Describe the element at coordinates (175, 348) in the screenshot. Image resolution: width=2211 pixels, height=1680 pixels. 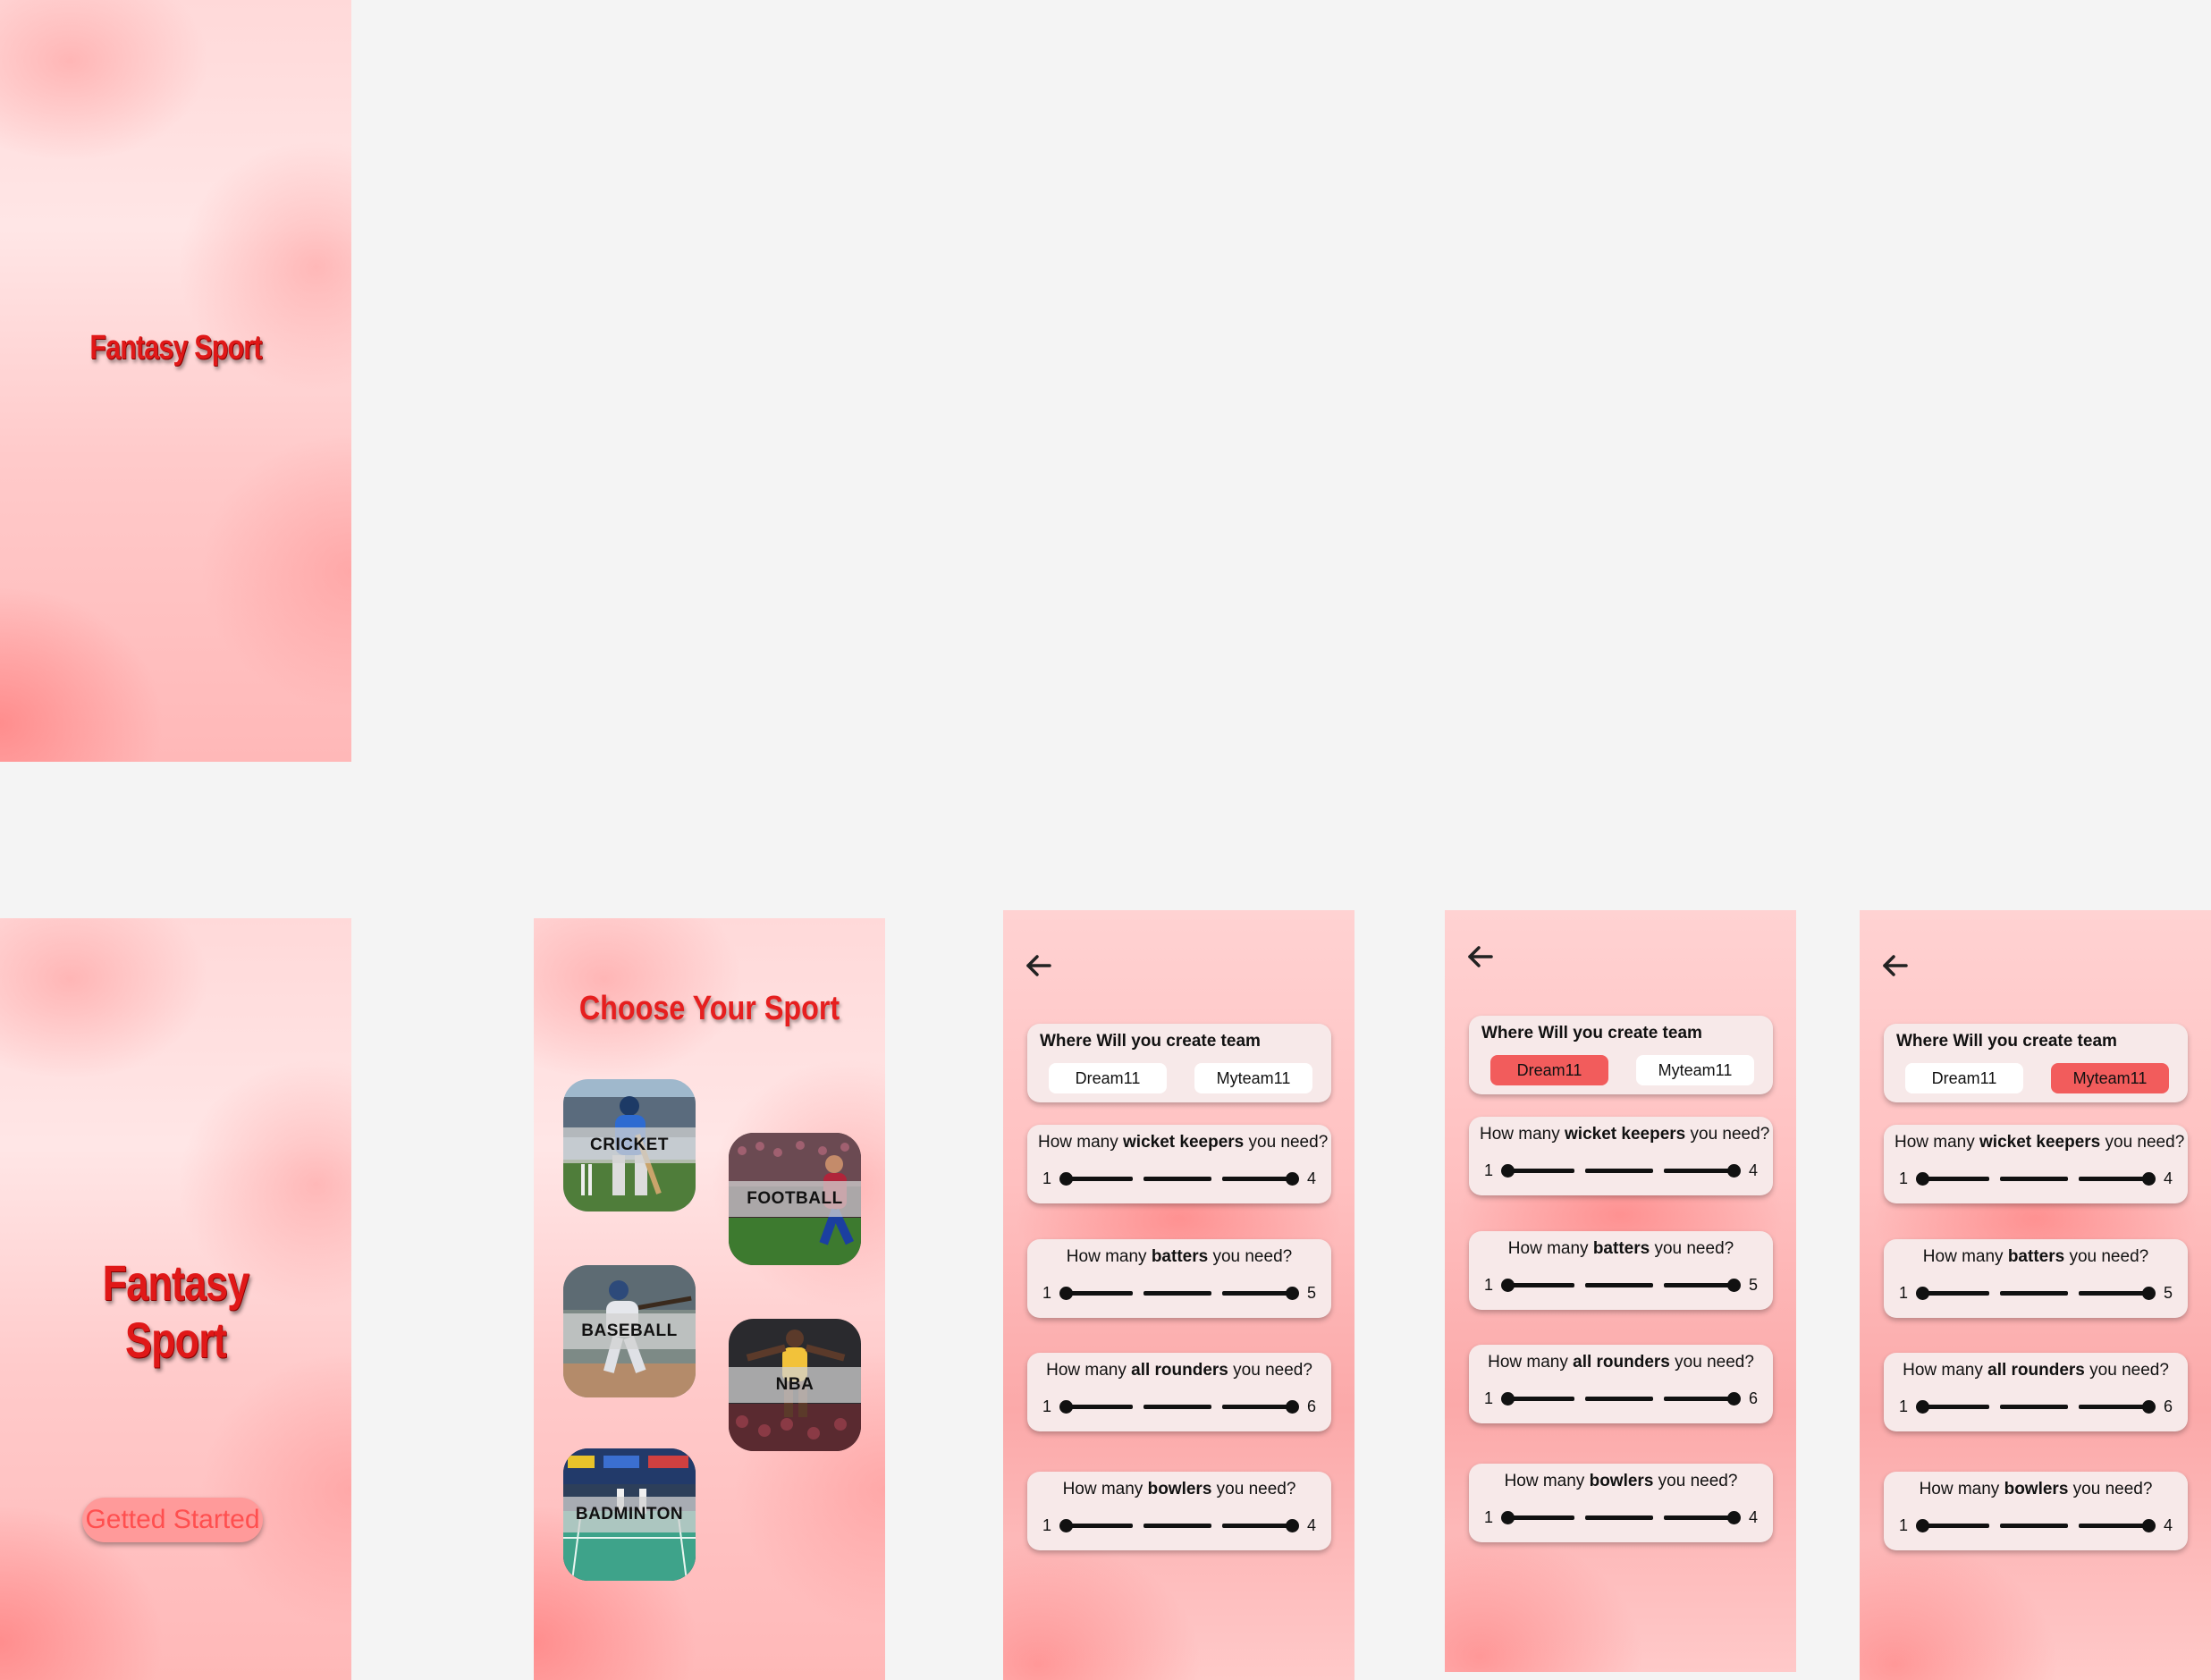
I see `app-logo: Fantasy Sport` at that location.